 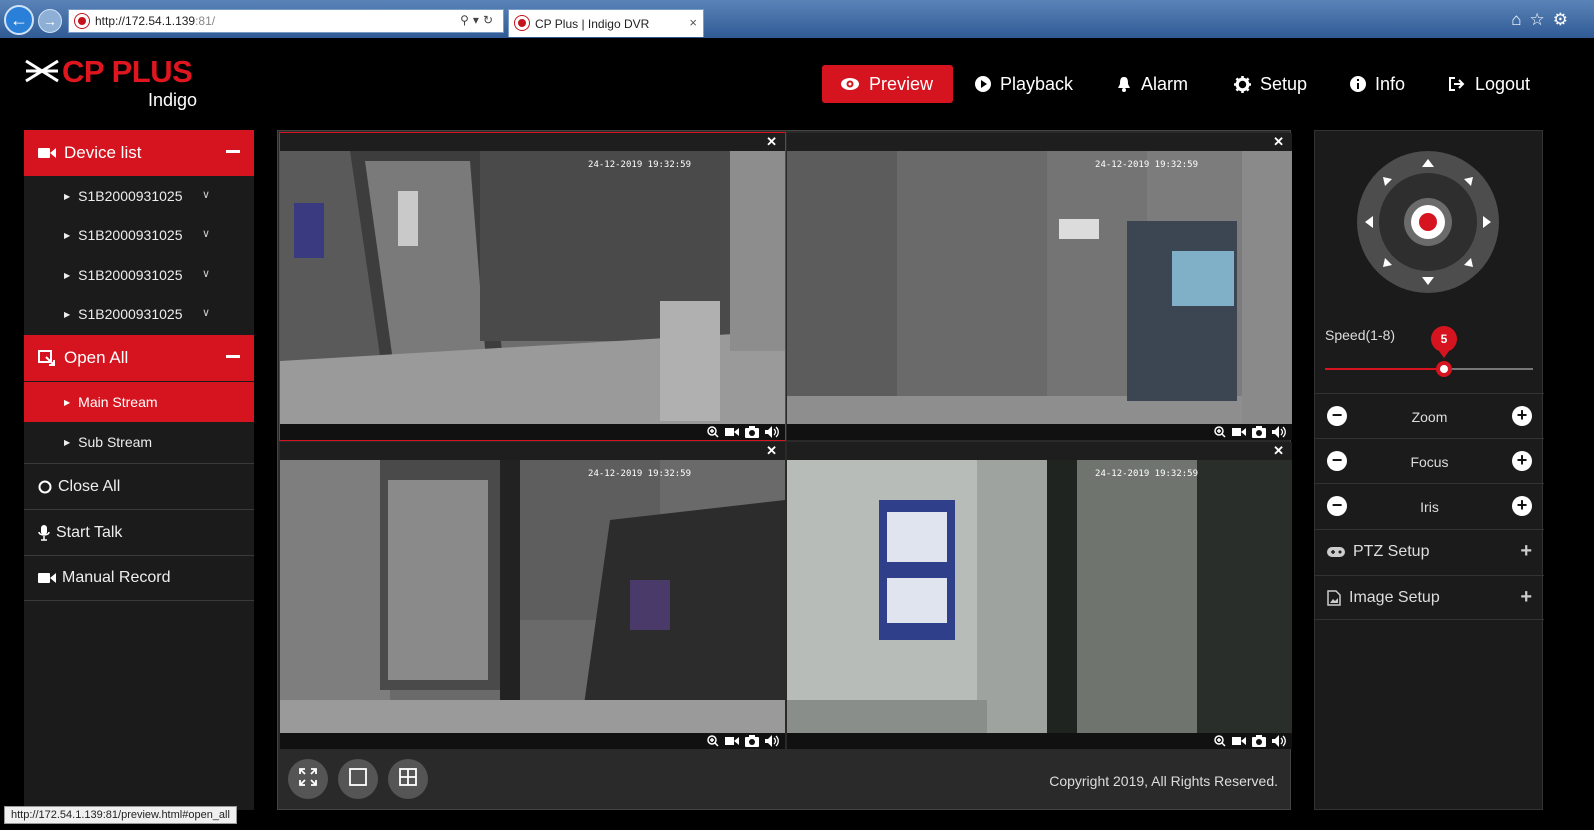 I want to click on camera-feed-image, so click(x=532, y=287).